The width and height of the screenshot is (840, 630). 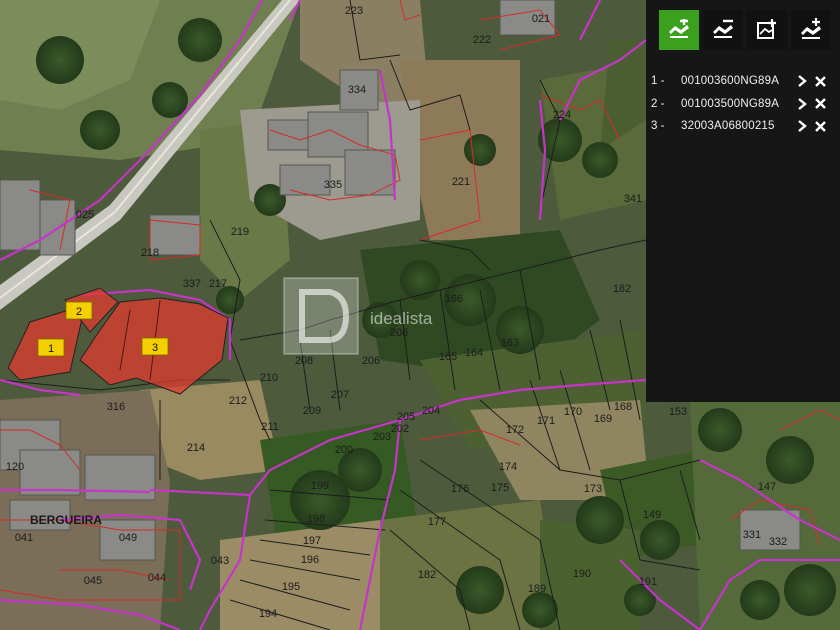 I want to click on remove-parcel-icon, so click(x=723, y=28).